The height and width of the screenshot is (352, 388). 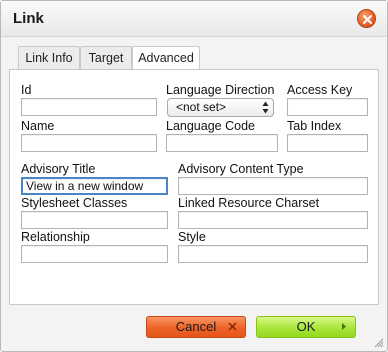 What do you see at coordinates (265, 107) in the screenshot?
I see `updown-arrows-icon` at bounding box center [265, 107].